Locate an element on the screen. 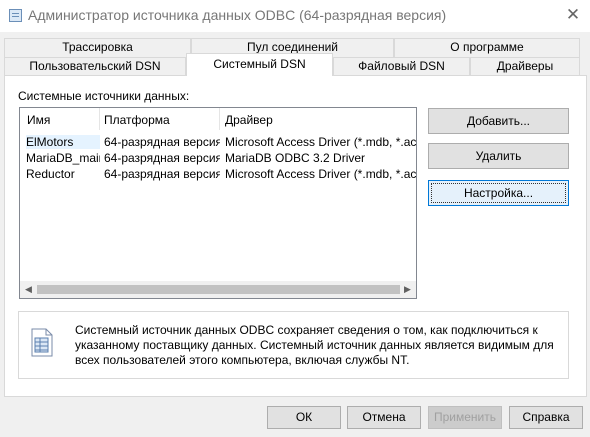  dsn-driver: MariaDB ODBC 3.2 Driver is located at coordinates (295, 158).